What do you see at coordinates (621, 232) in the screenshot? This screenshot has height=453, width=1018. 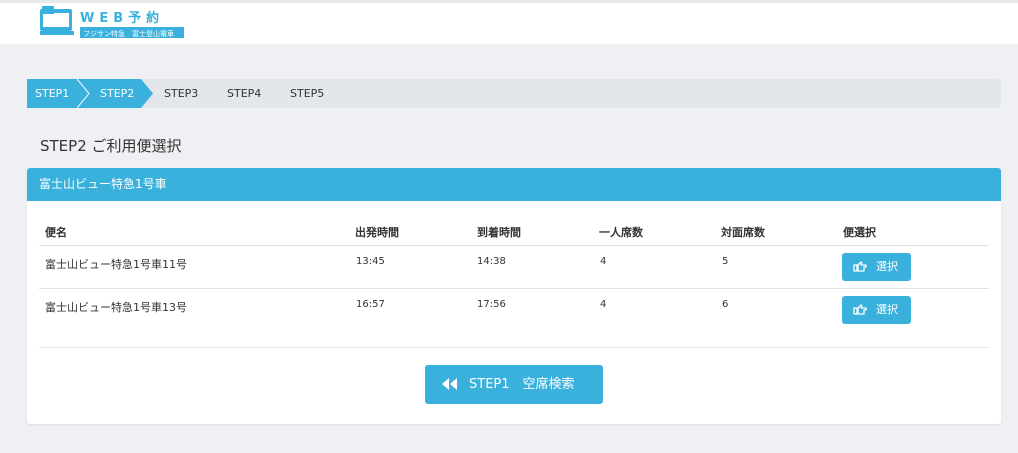 I see `column-header-single-seats: 一人席数` at bounding box center [621, 232].